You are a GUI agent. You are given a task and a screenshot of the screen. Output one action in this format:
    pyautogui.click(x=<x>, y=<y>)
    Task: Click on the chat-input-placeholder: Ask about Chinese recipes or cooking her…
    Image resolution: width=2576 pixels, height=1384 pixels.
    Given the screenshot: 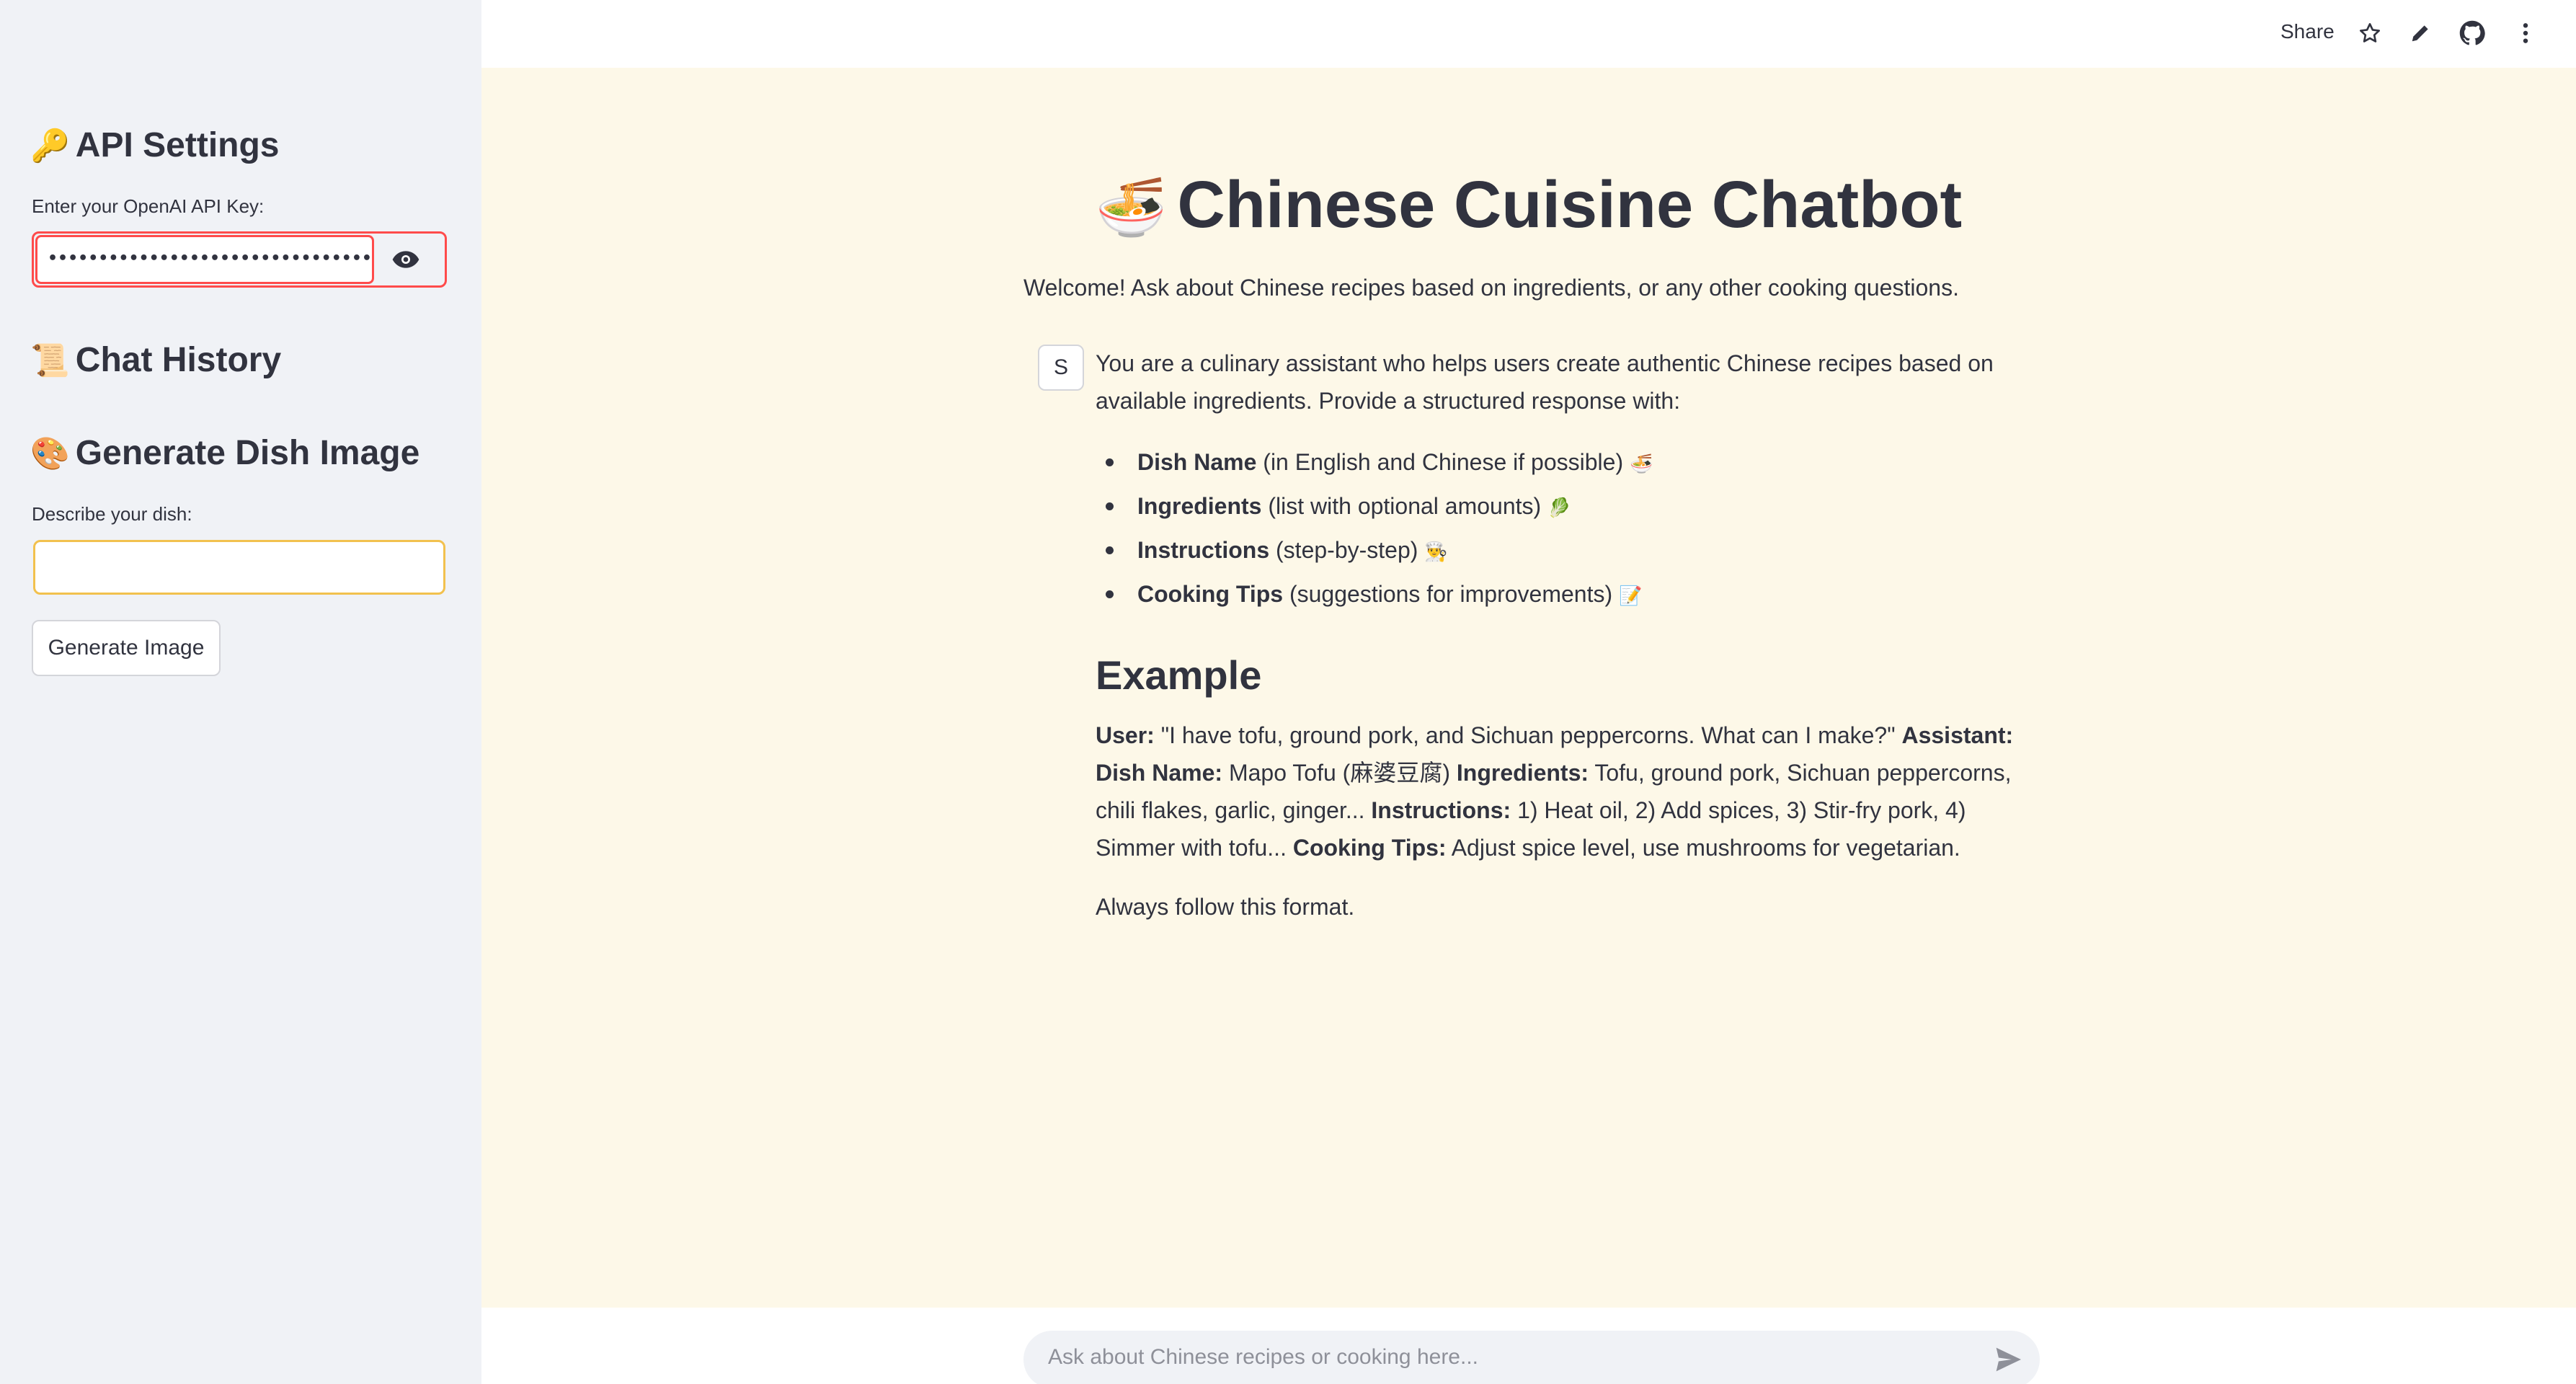 What is the action you would take?
    pyautogui.click(x=1263, y=1357)
    